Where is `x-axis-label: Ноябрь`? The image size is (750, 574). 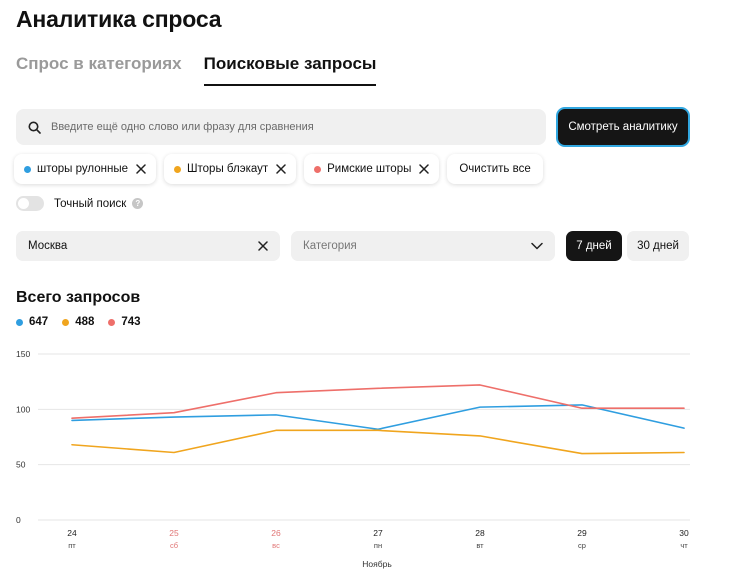 x-axis-label: Ноябрь is located at coordinates (377, 564).